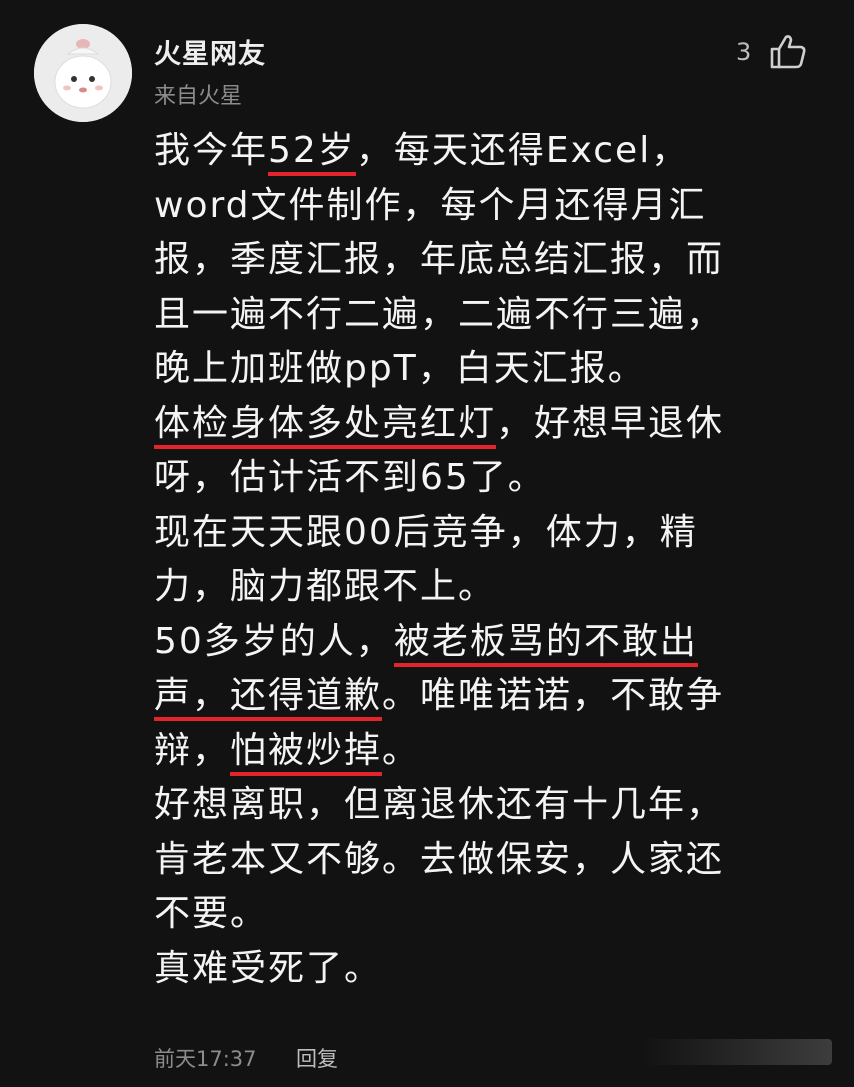 Image resolution: width=854 pixels, height=1087 pixels. What do you see at coordinates (439, 859) in the screenshot?
I see `comment-text: 肯老本又不够。去做保安，人家还` at bounding box center [439, 859].